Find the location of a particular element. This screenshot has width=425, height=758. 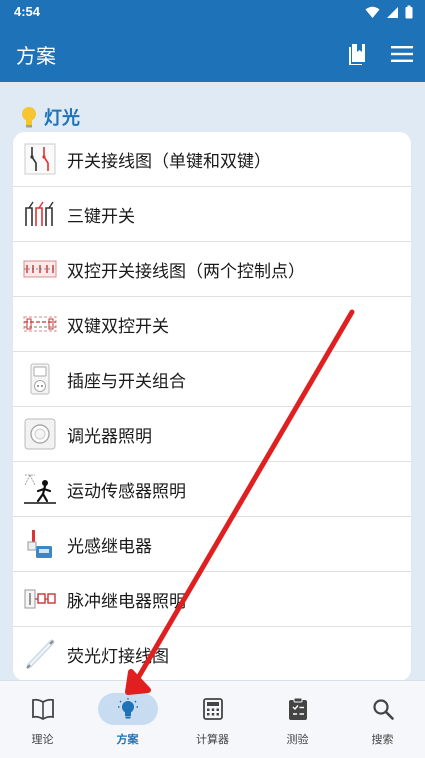

three-gang-switch-icon is located at coordinates (40, 214).